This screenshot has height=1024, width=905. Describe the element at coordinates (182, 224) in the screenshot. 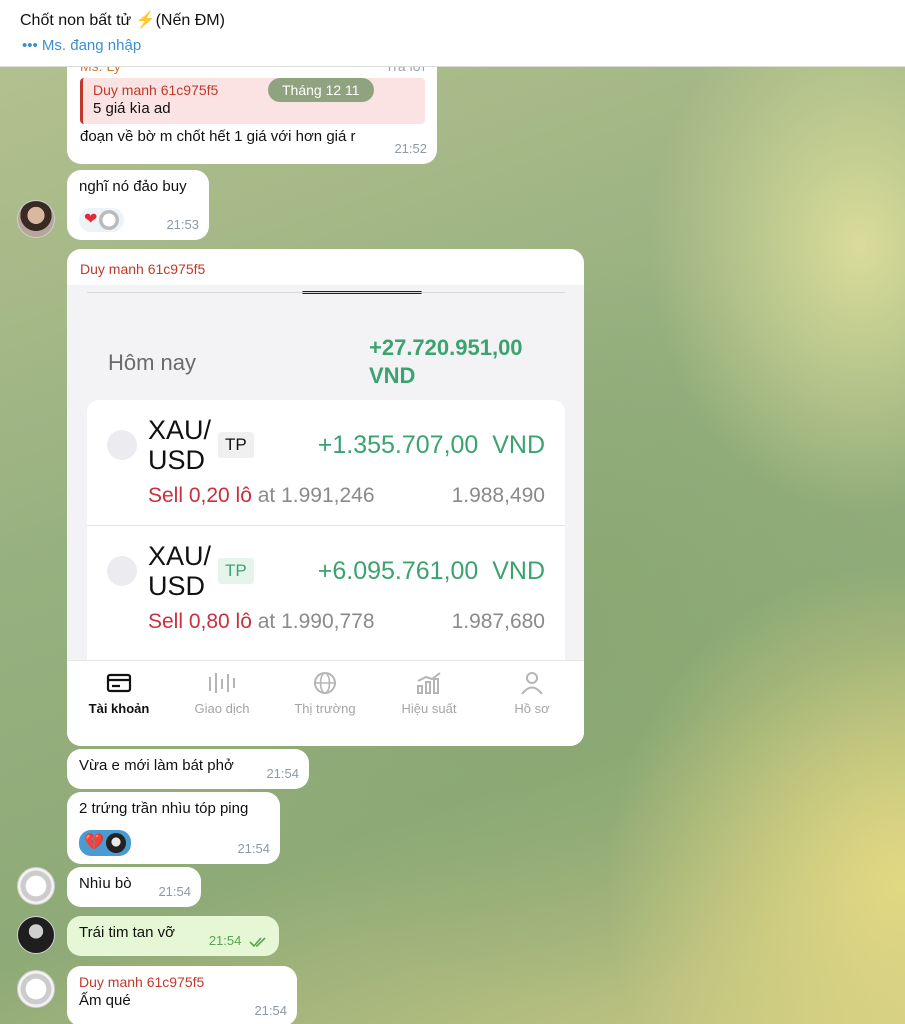

I see `message-time: 21:53` at that location.